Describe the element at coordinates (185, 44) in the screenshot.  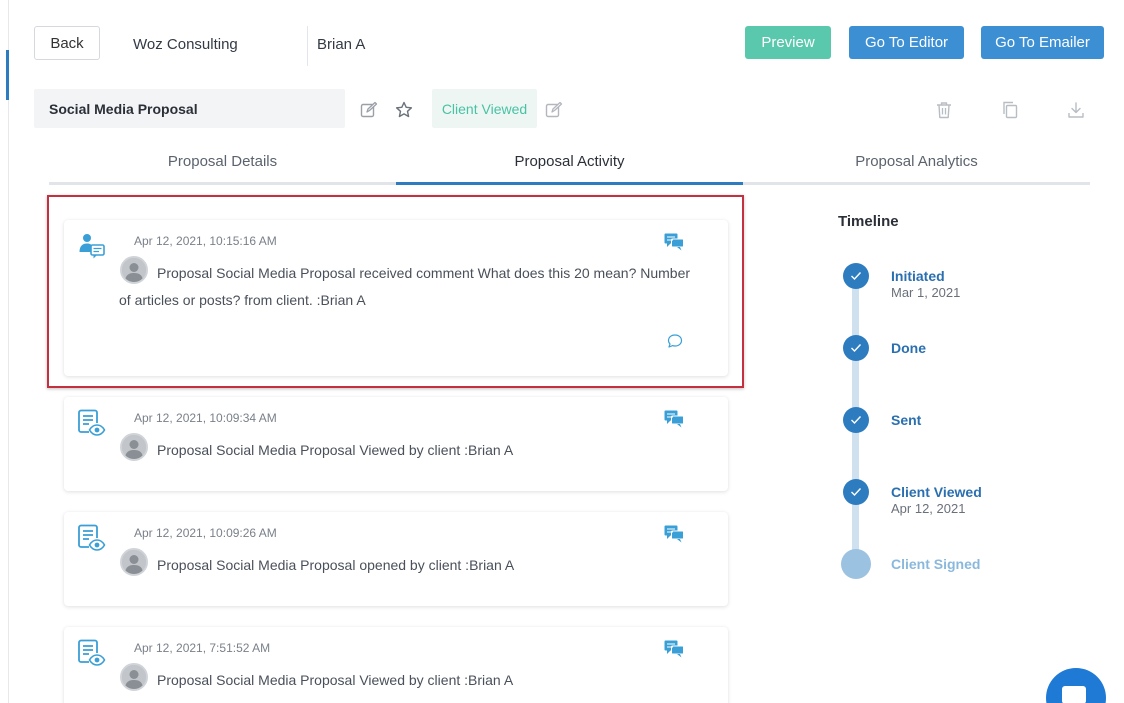
I see `company-name: Woz Consulting` at that location.